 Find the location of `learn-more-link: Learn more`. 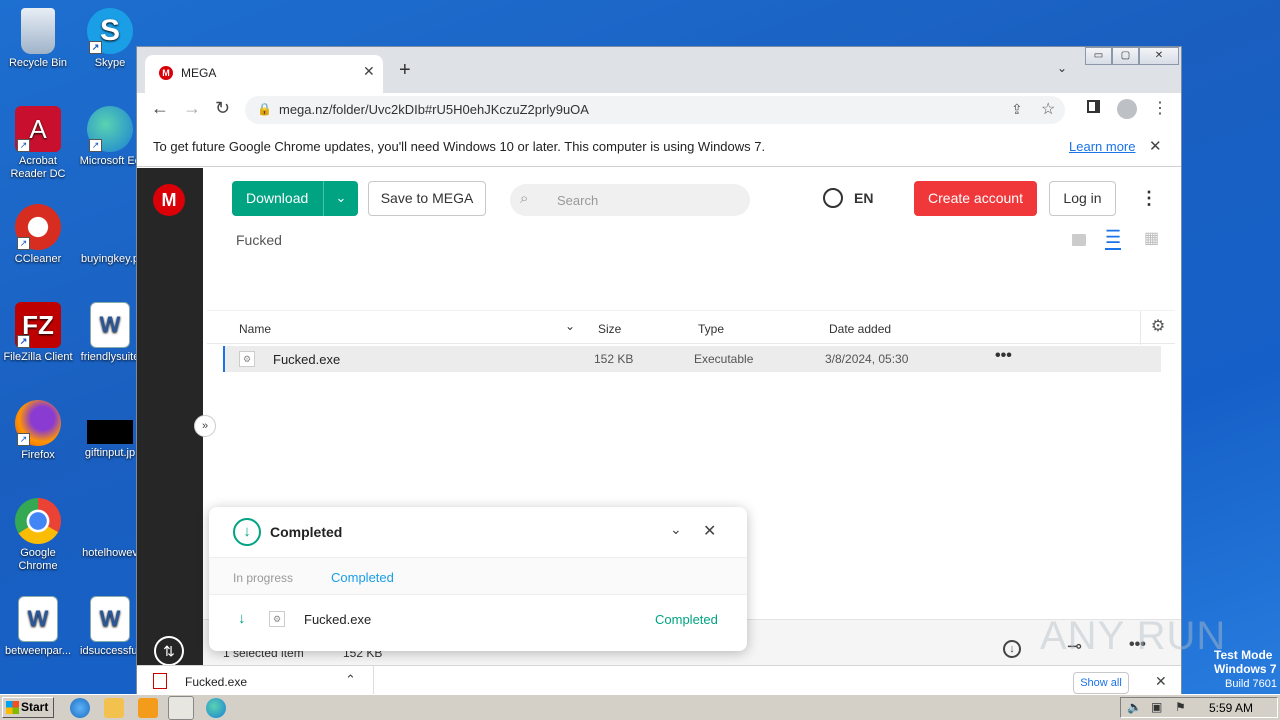

learn-more-link: Learn more is located at coordinates (1102, 146).